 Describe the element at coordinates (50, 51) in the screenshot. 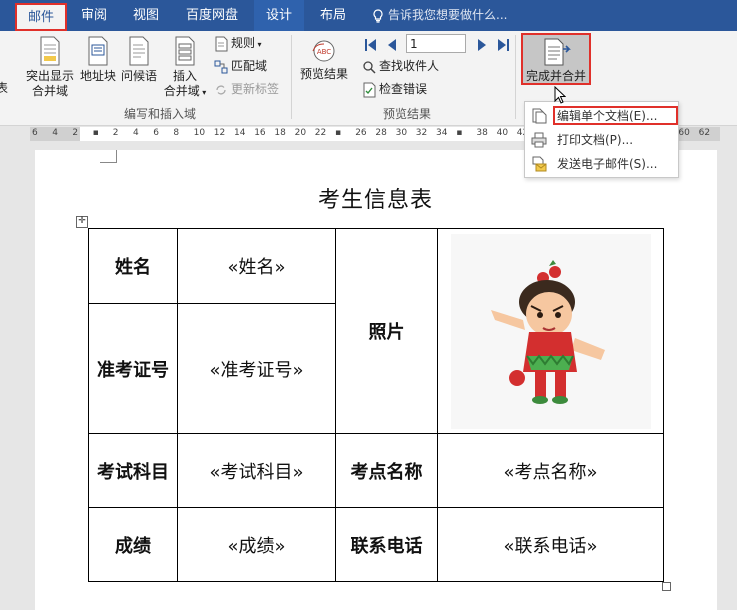

I see `highlight-fields-icon` at that location.